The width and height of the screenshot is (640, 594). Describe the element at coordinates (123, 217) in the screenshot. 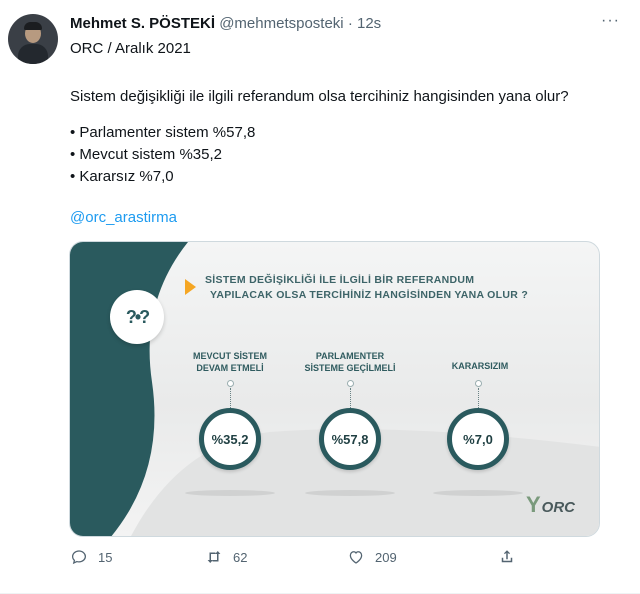

I see `mention-link: @orc_arastirma` at that location.